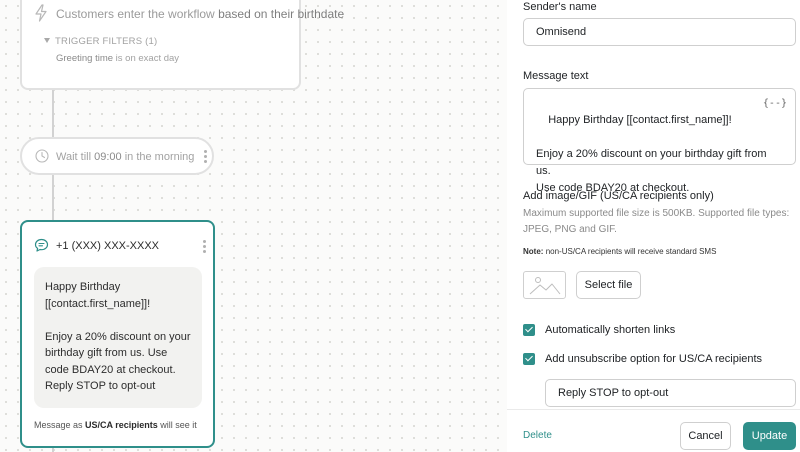 The height and width of the screenshot is (452, 800). Describe the element at coordinates (670, 393) in the screenshot. I see `unsubscribe-text-input: Reply STOP to opt-out` at that location.